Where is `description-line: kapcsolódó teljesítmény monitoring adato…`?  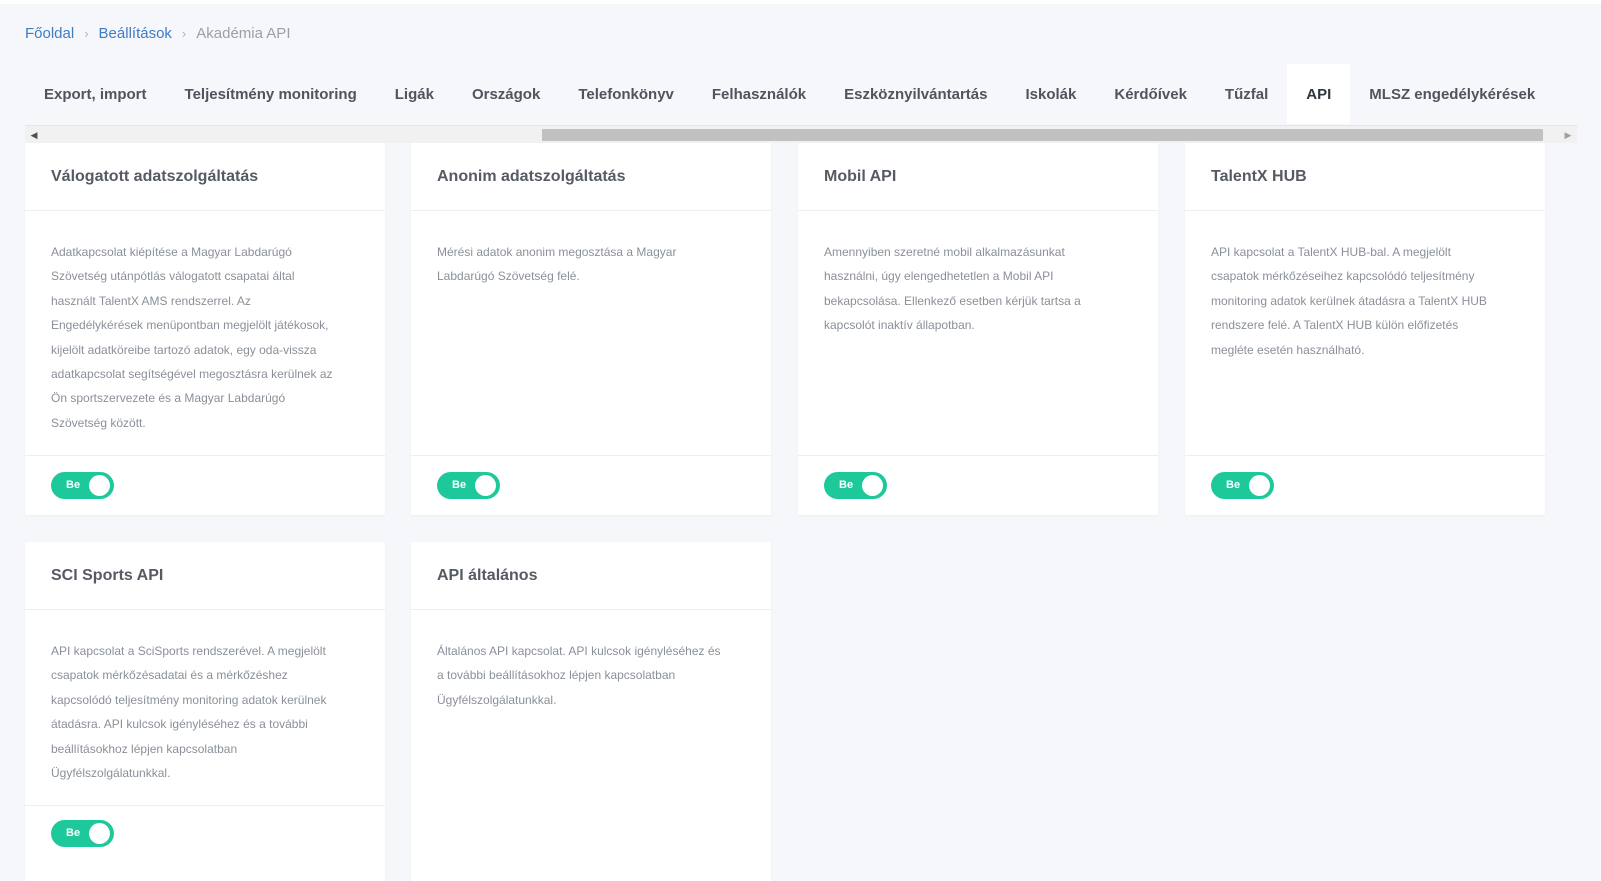 description-line: kapcsolódó teljesítmény monitoring adato… is located at coordinates (189, 699).